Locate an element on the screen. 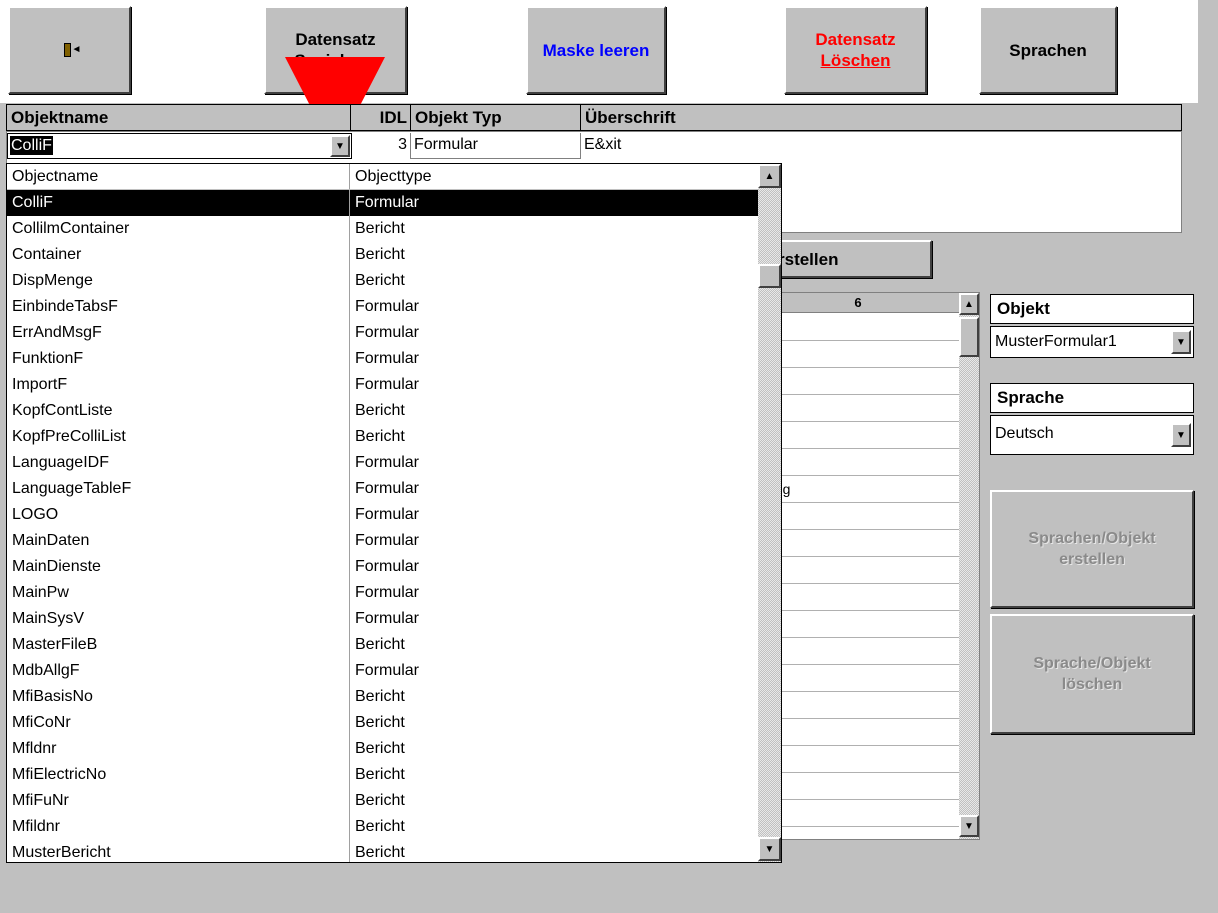 The image size is (1218, 913). dropdown-item-objectname: MfiFuNr is located at coordinates (178, 801).